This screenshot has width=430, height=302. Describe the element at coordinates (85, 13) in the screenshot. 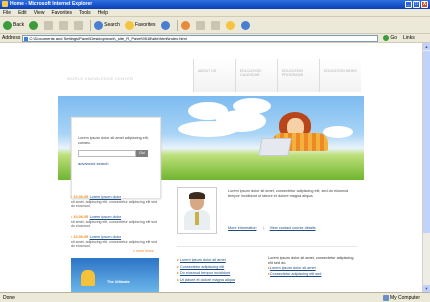

I see `menu-tools: Tools` at that location.